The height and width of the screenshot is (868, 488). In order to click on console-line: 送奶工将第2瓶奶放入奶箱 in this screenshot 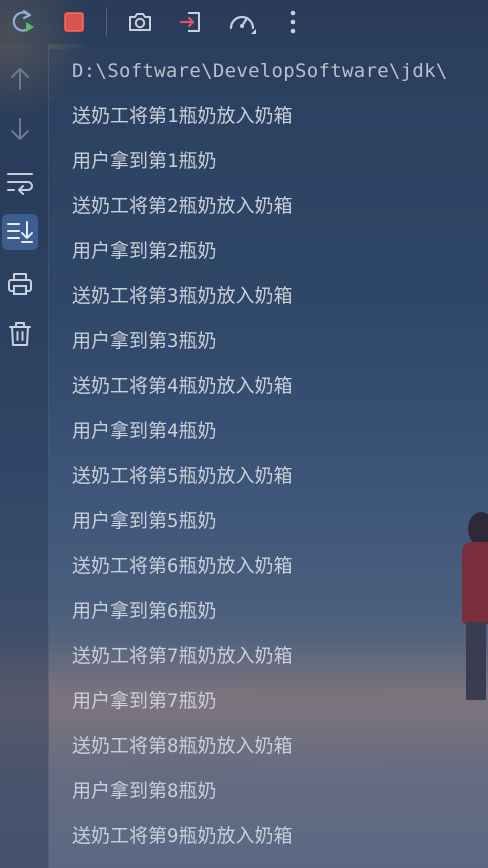, I will do `click(182, 206)`.